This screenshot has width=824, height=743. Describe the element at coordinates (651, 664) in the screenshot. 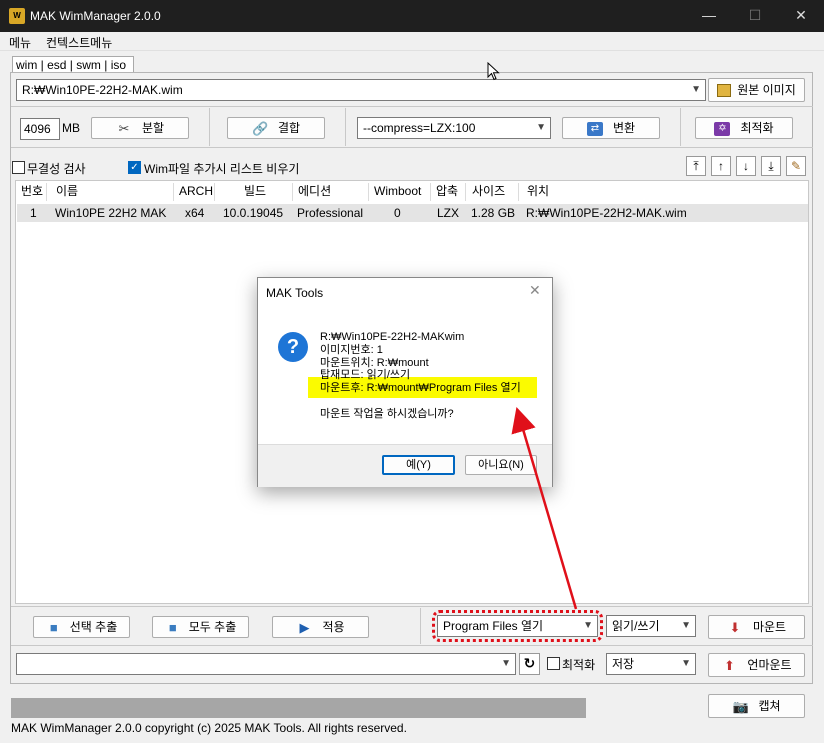

I see `save-option-combo: 저장 ▼` at that location.